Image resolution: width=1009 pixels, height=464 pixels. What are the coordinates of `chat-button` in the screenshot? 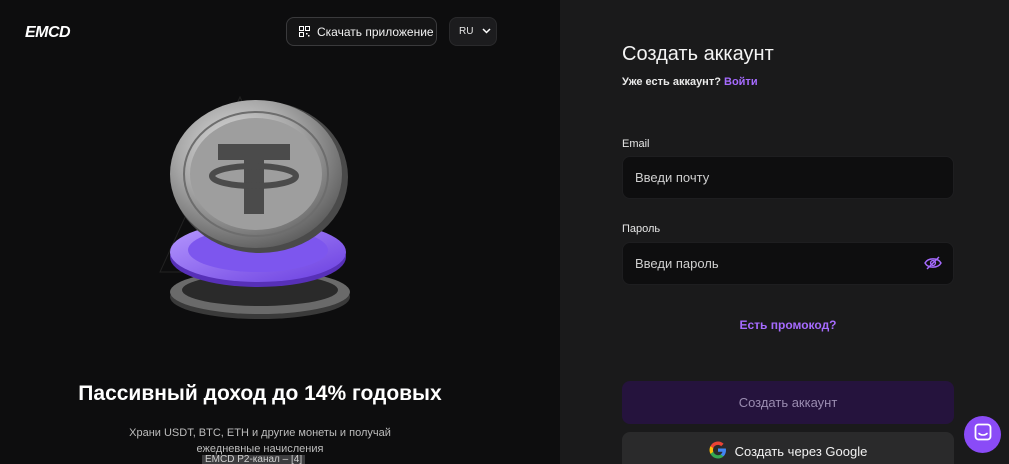 It's located at (982, 434).